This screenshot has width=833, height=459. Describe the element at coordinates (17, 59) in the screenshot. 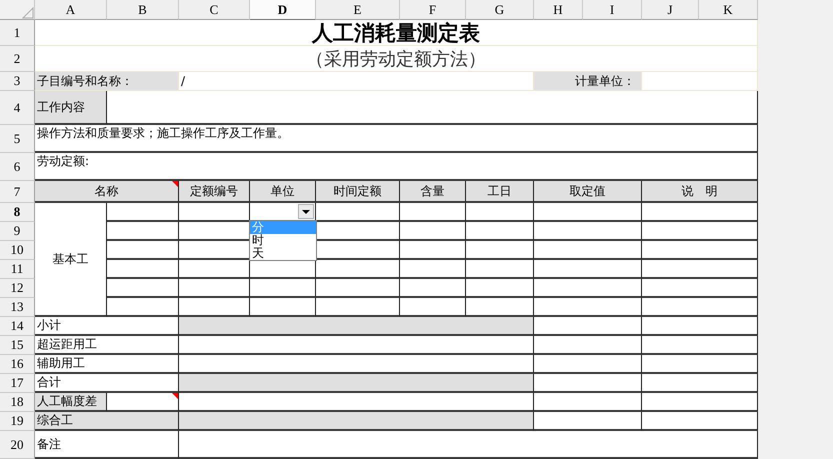

I see `row-header: 2` at that location.